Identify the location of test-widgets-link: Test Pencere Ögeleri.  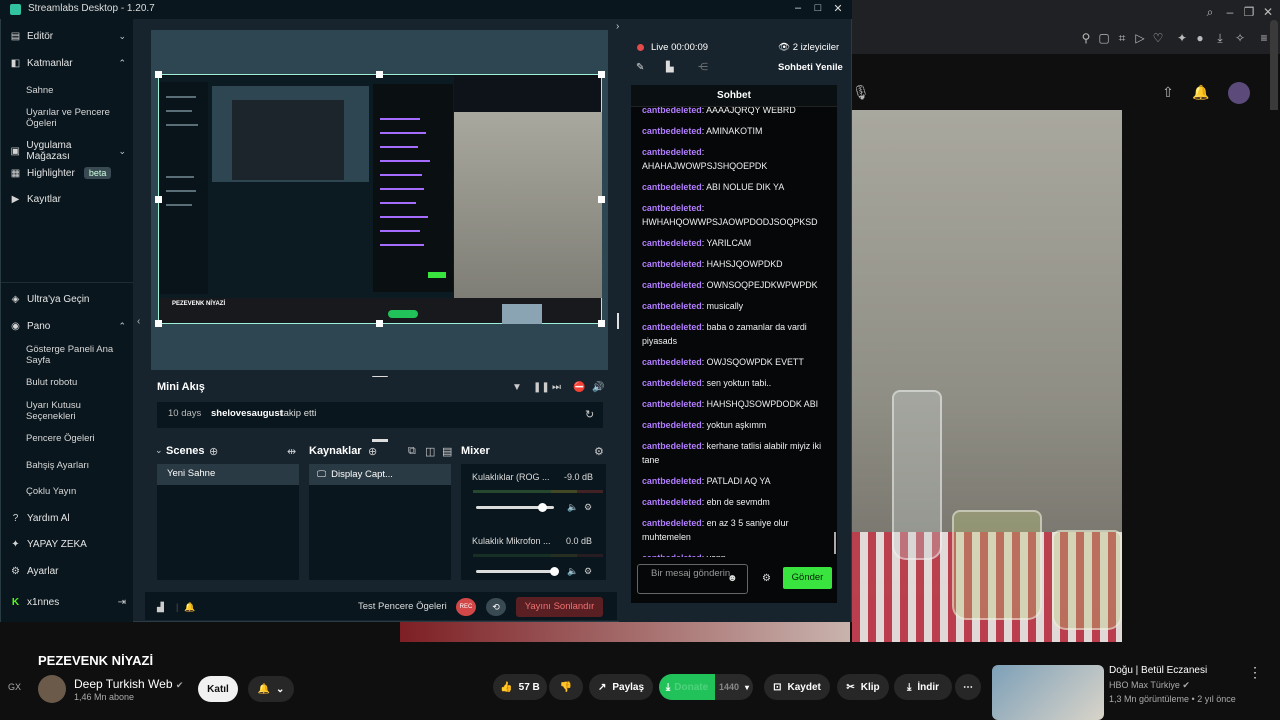
(402, 606).